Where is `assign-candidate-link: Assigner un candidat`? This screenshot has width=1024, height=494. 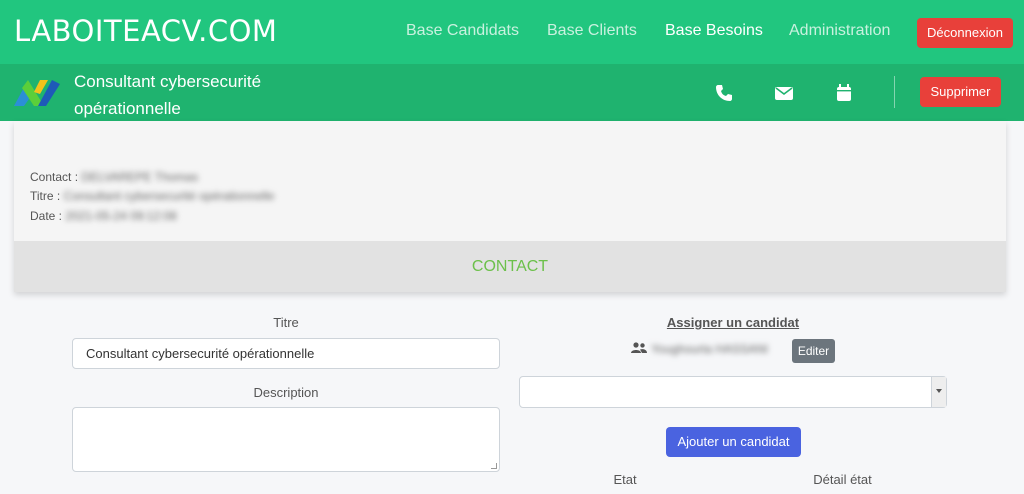
assign-candidate-link: Assigner un candidat is located at coordinates (733, 322).